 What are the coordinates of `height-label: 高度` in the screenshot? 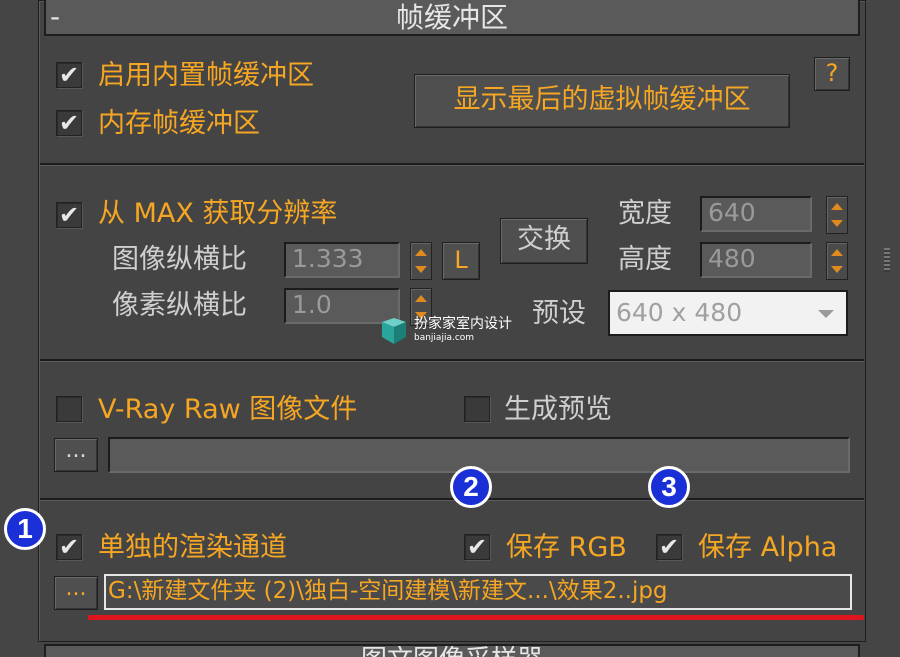 It's located at (645, 259).